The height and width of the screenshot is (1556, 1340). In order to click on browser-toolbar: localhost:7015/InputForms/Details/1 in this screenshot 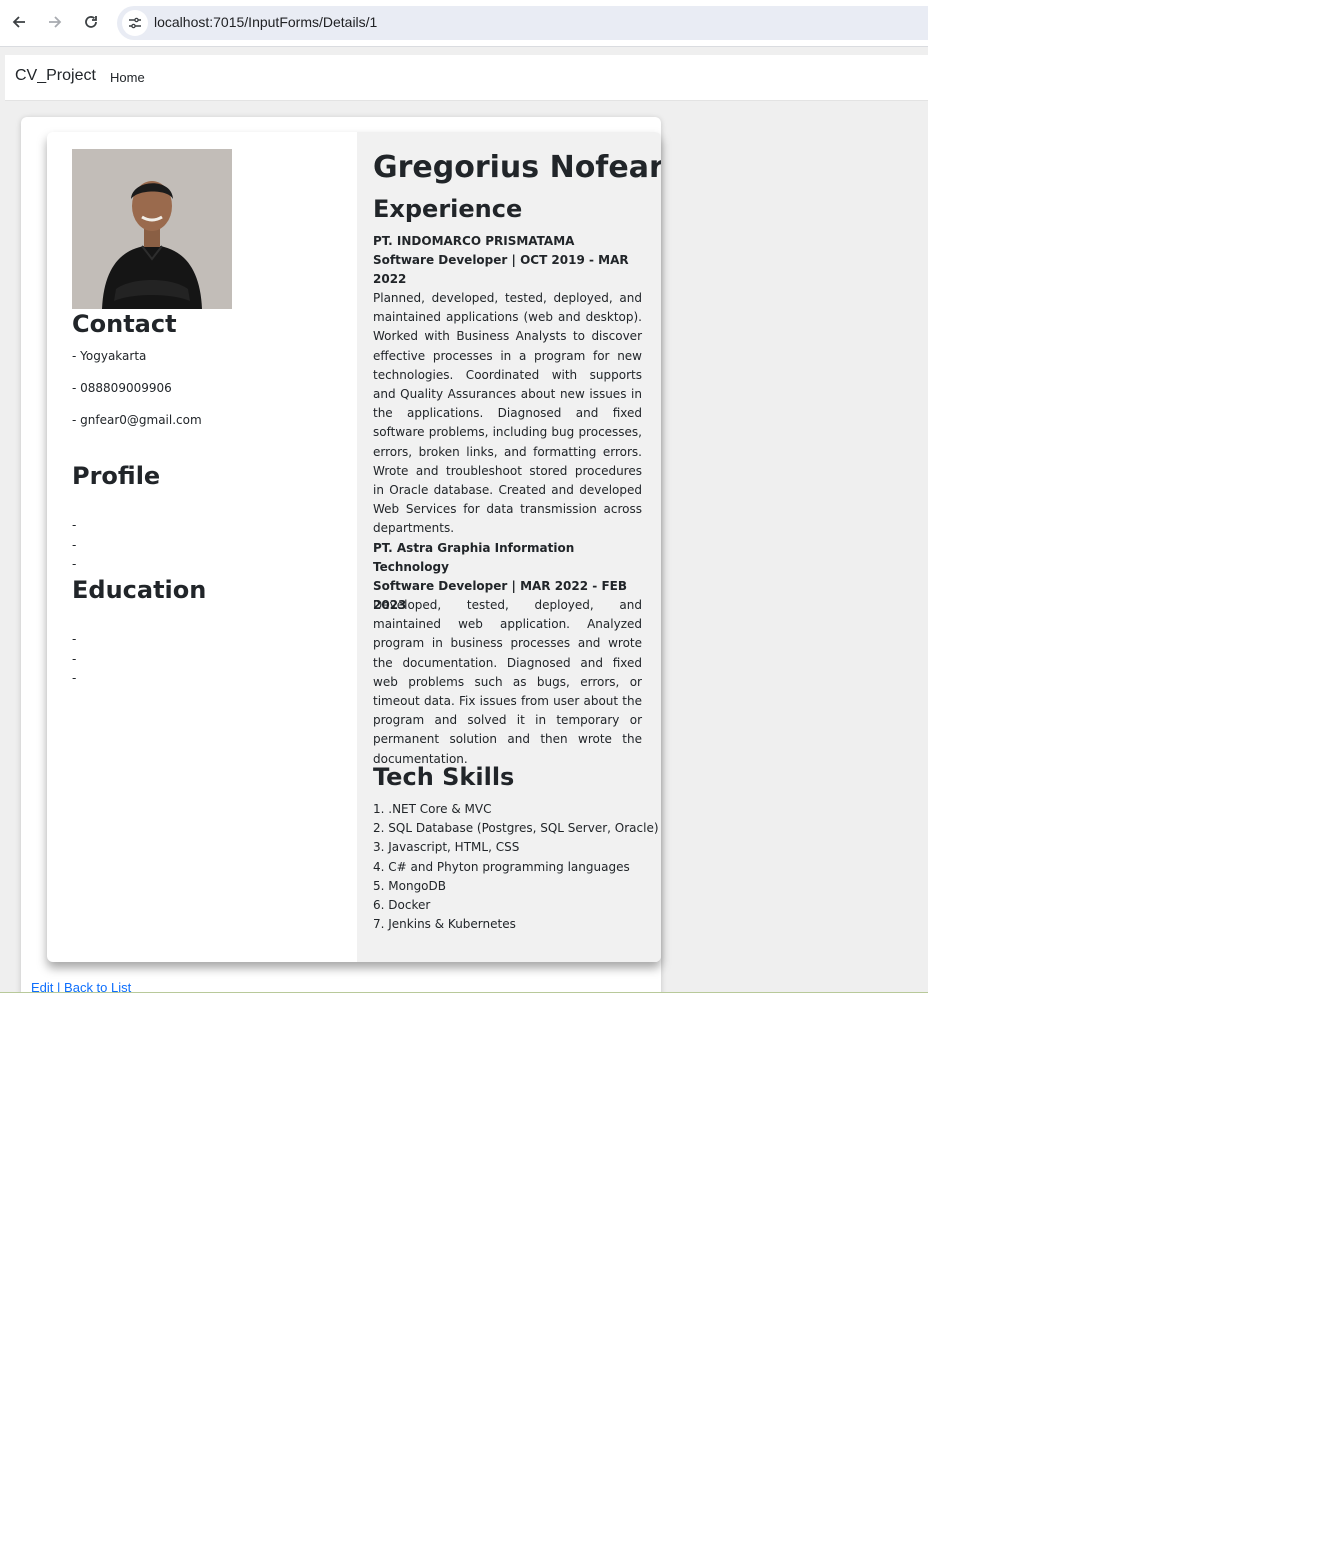, I will do `click(464, 23)`.